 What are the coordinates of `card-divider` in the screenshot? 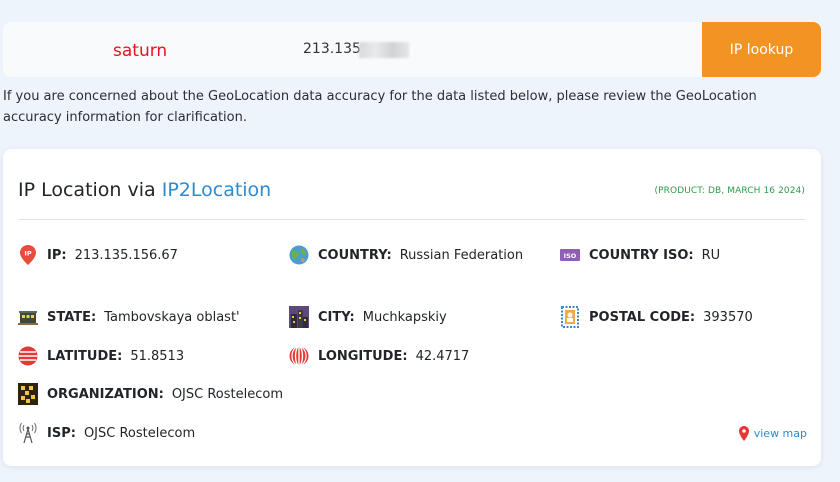 It's located at (412, 219).